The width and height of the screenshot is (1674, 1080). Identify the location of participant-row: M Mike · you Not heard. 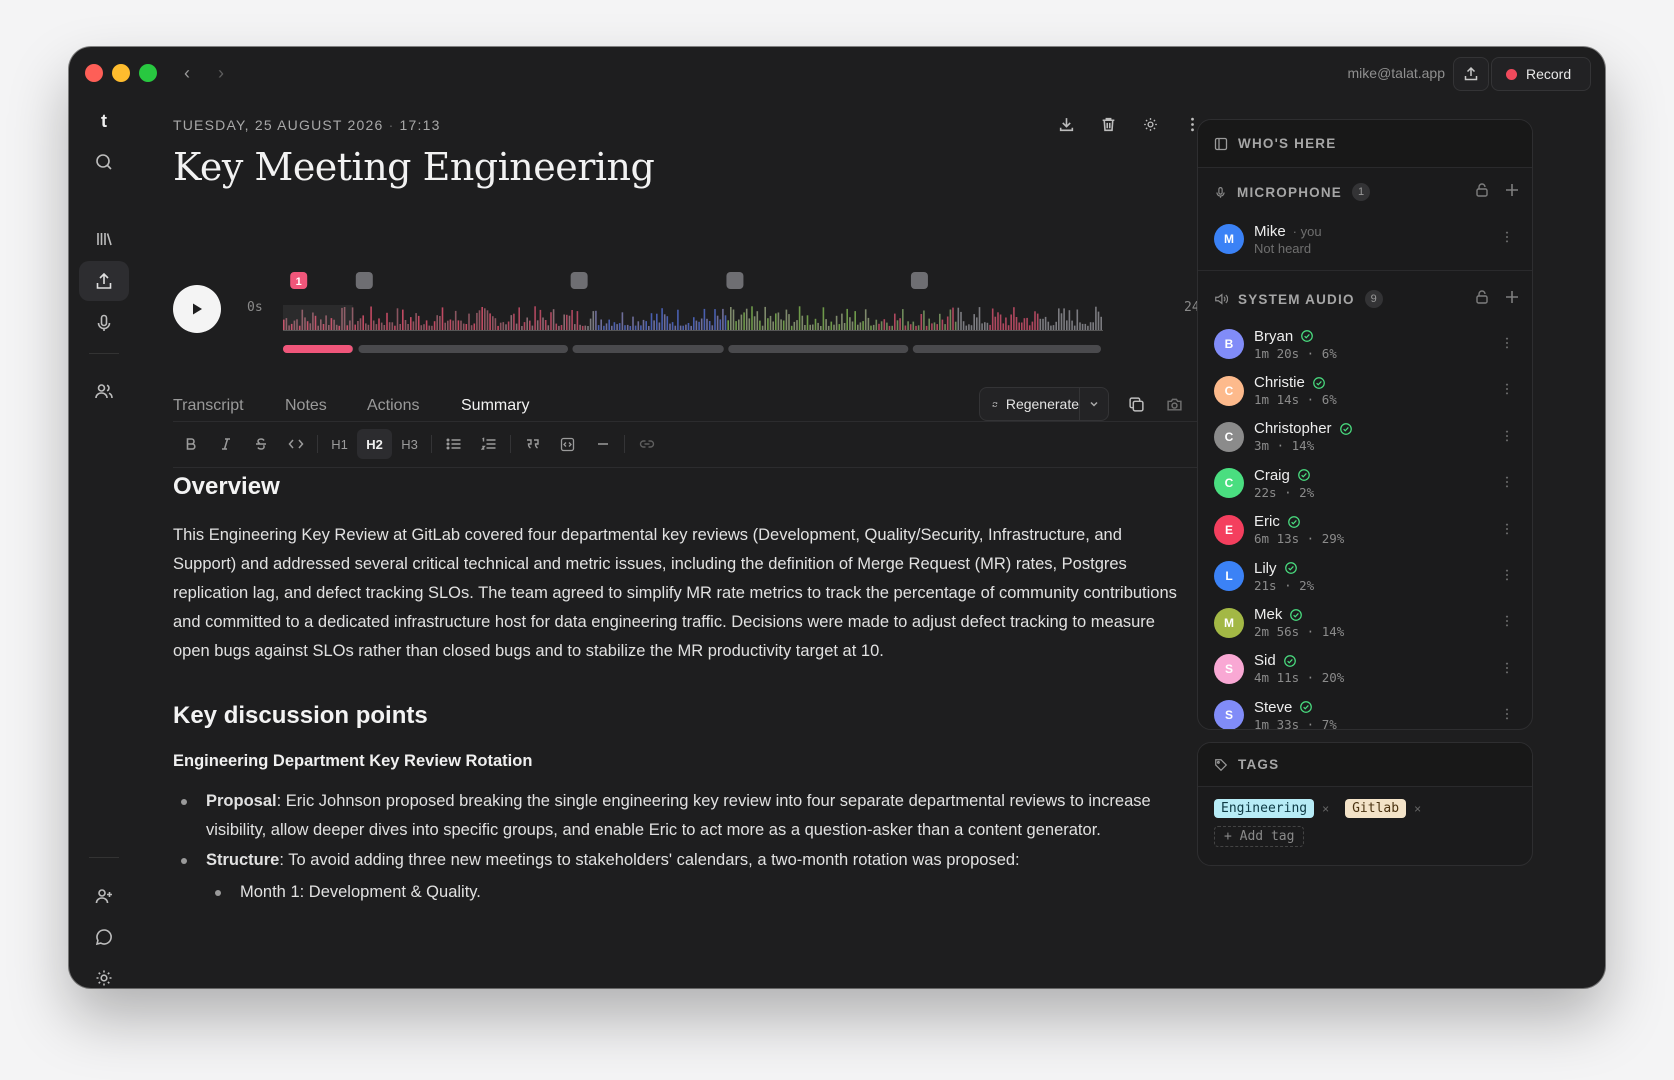
(1365, 239).